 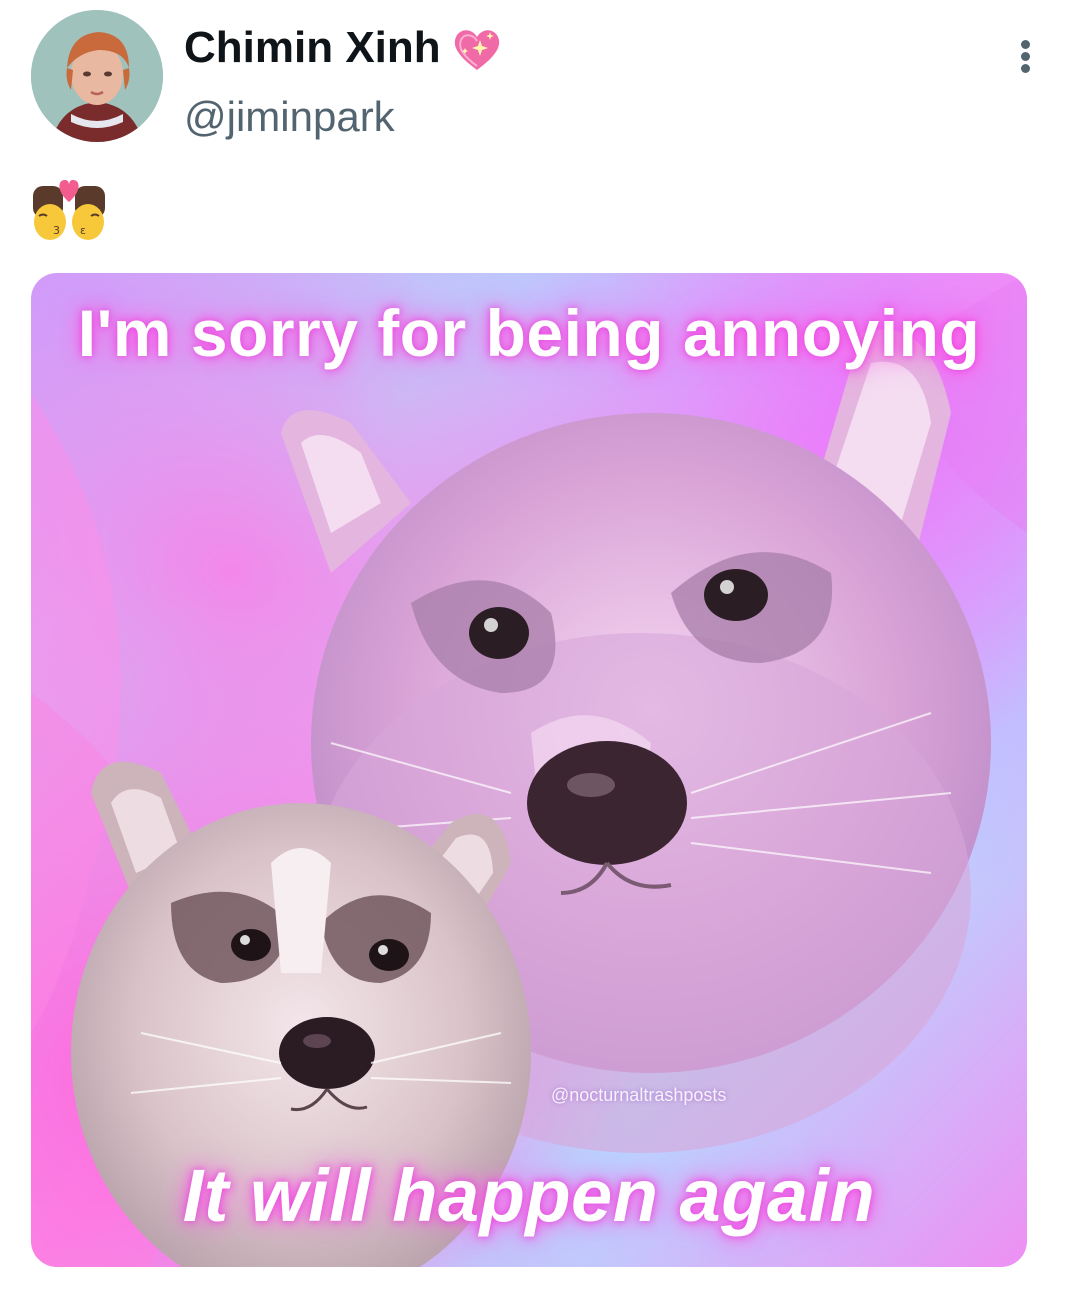 I want to click on svg-text: ε, so click(x=83, y=230).